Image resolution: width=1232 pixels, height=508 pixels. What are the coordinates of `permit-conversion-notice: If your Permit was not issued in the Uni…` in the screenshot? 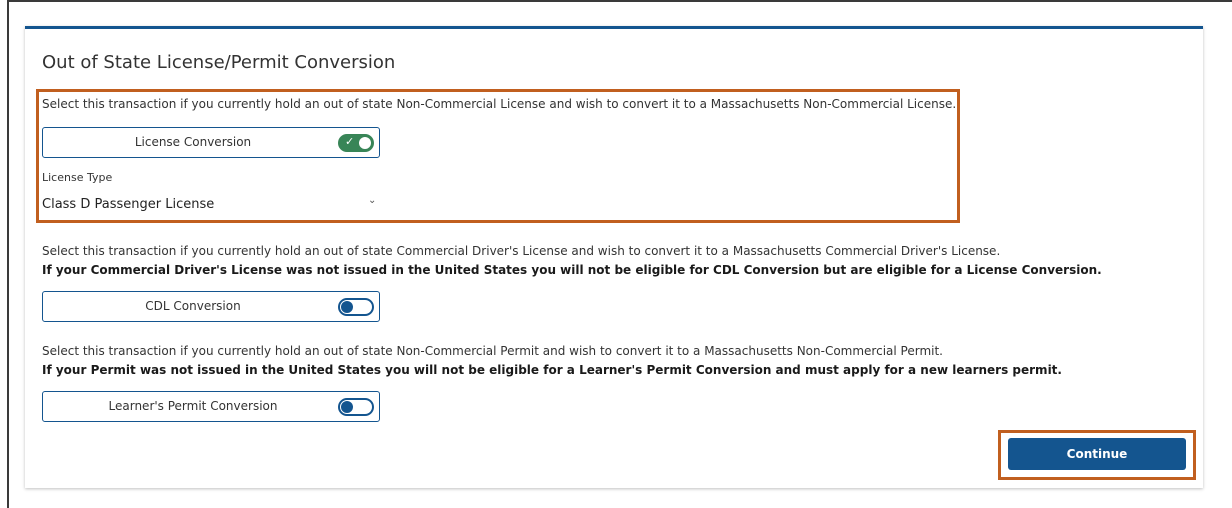 It's located at (552, 370).